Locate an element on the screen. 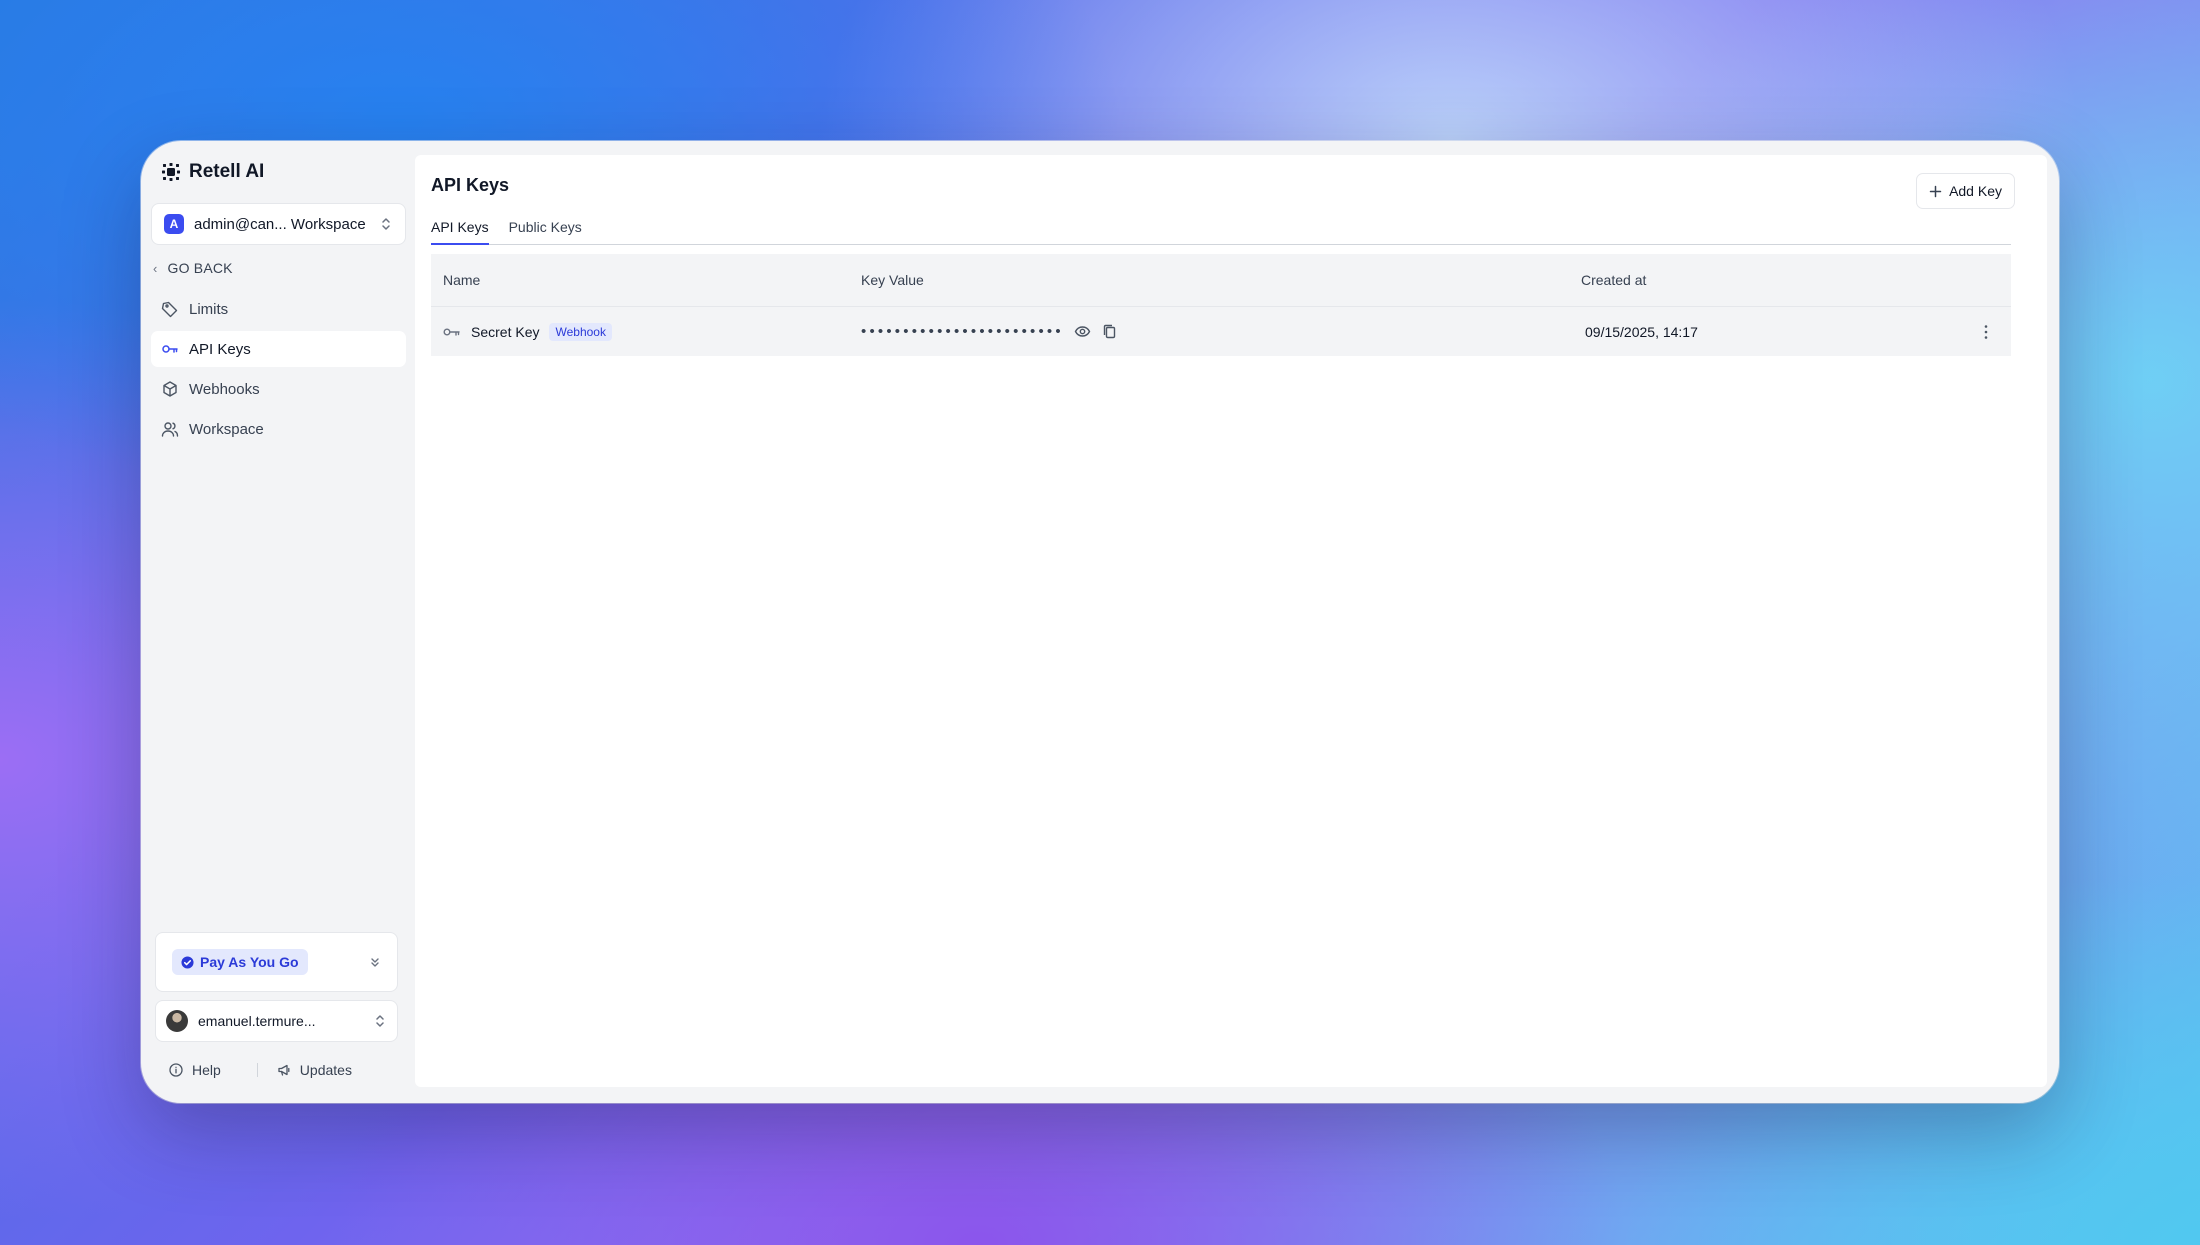 The image size is (2200, 1245). cell-name: Secret Key Webhook is located at coordinates (646, 331).